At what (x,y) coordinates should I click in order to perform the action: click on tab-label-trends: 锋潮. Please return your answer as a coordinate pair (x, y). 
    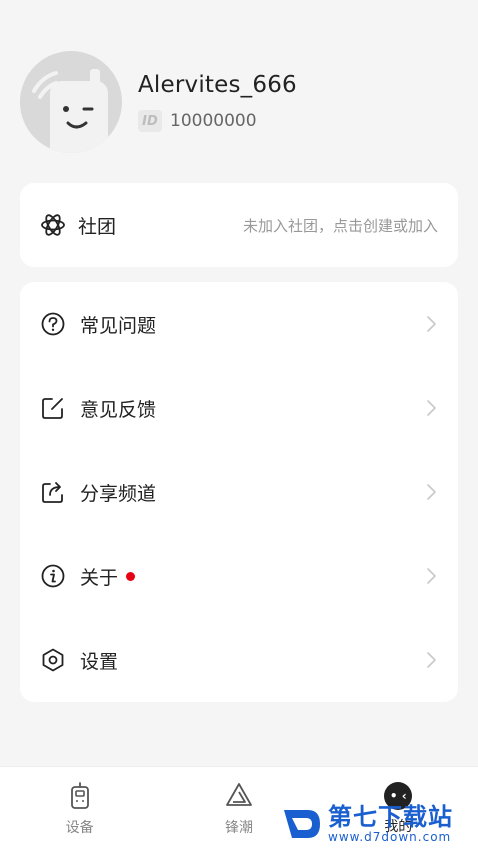
    Looking at the image, I should click on (238, 828).